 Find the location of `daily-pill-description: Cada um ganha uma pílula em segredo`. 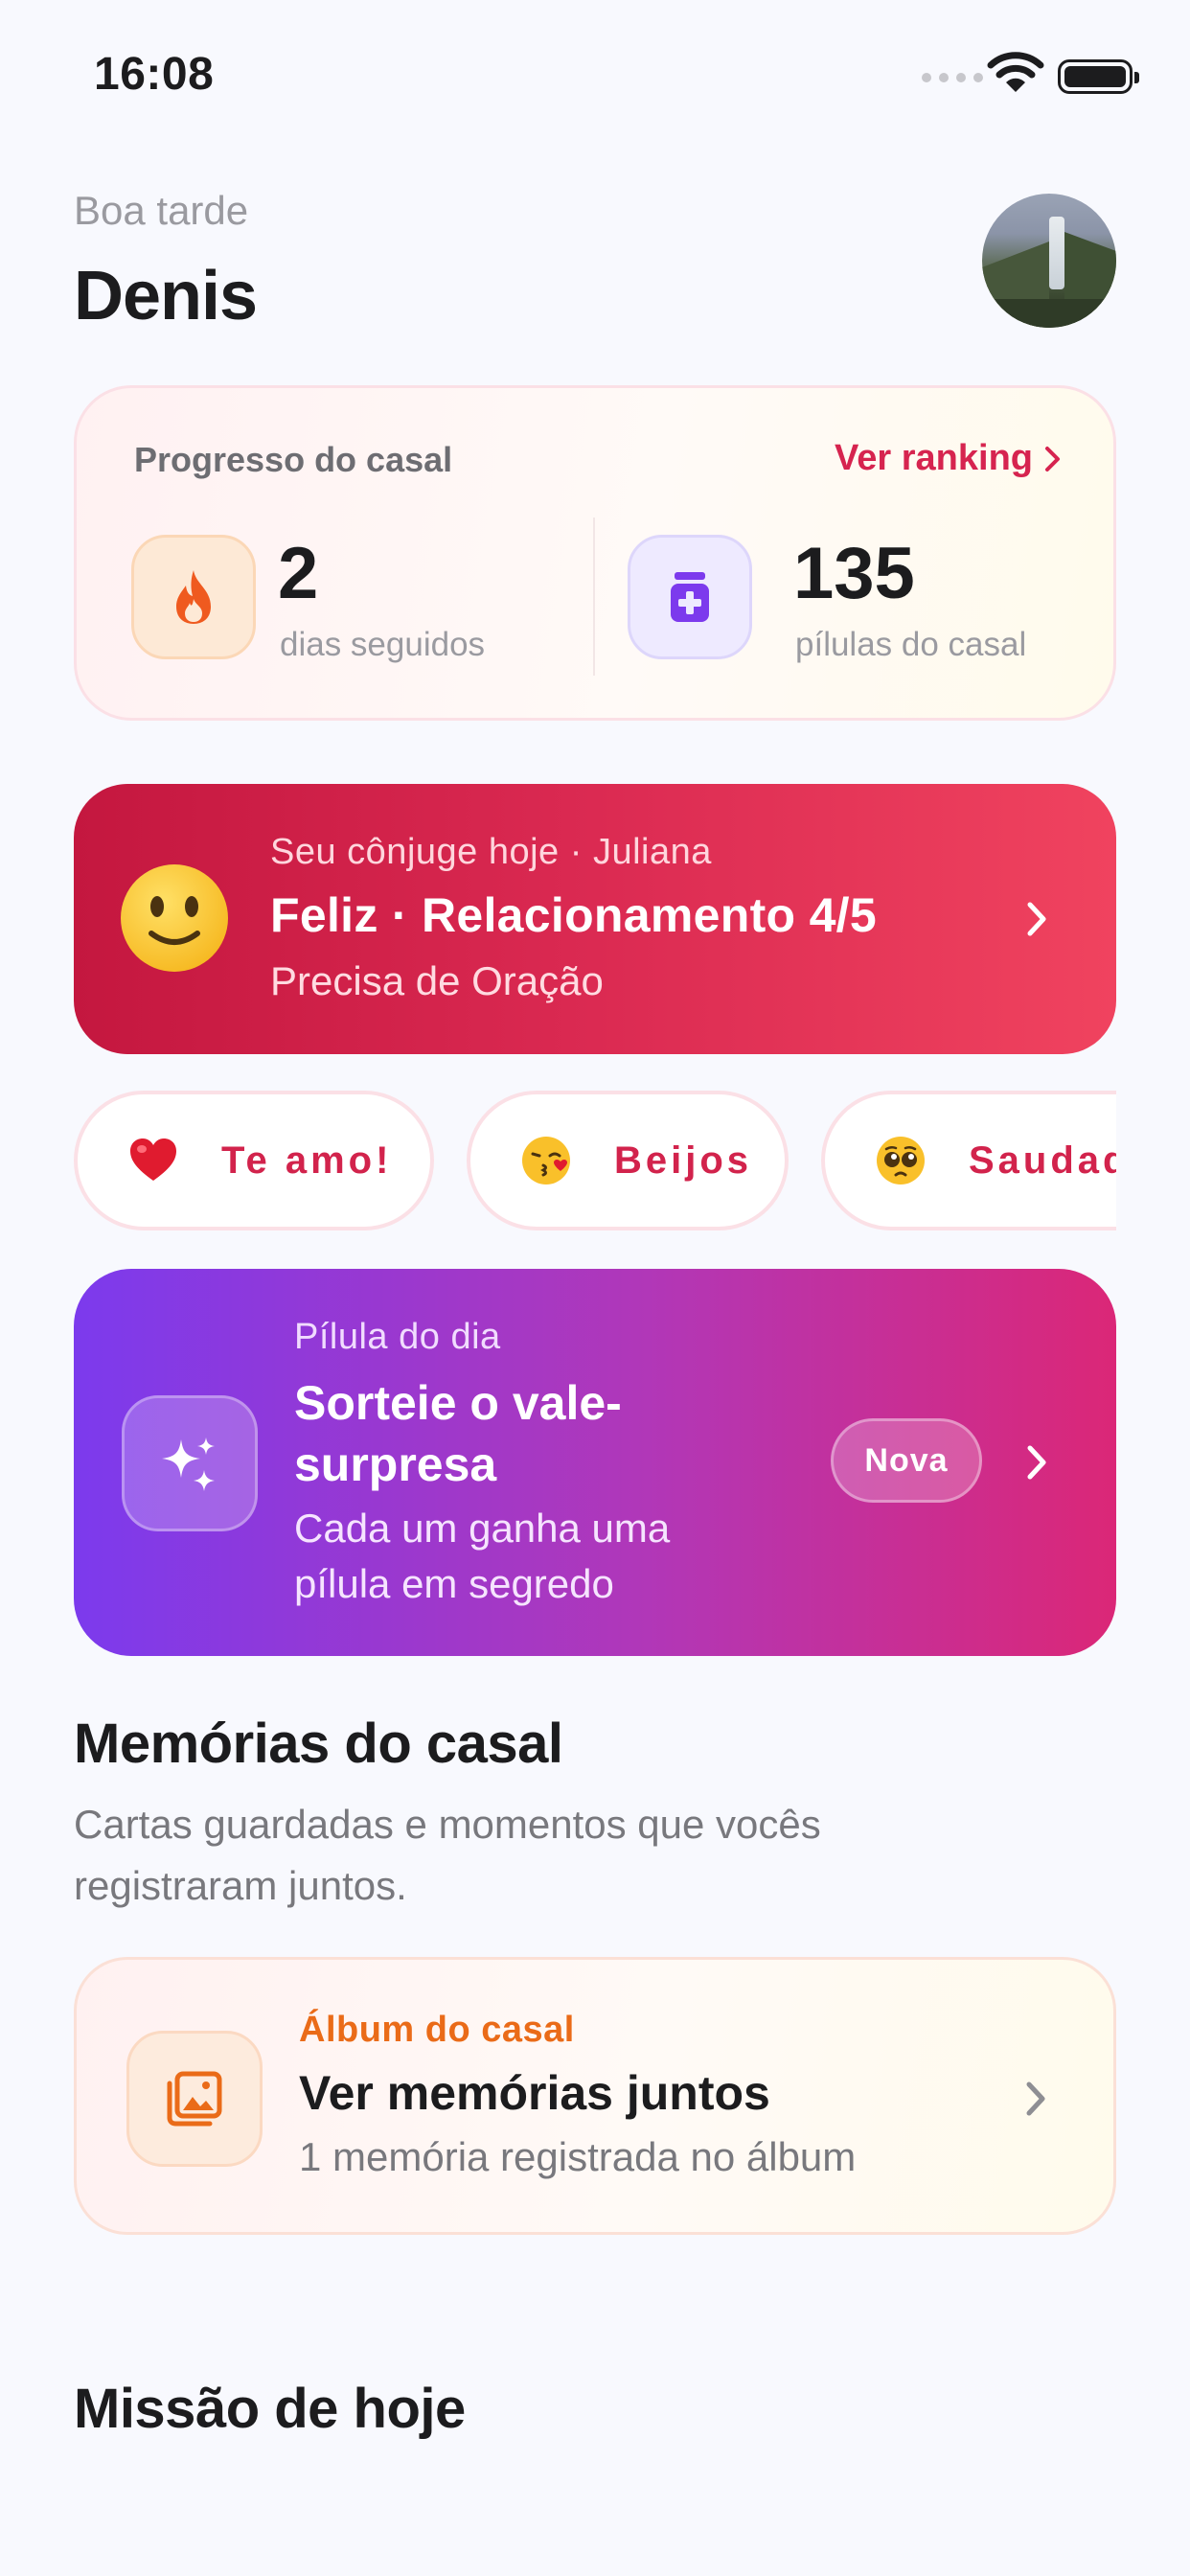

daily-pill-description: Cada um ganha uma pílula em segredo is located at coordinates (483, 1556).